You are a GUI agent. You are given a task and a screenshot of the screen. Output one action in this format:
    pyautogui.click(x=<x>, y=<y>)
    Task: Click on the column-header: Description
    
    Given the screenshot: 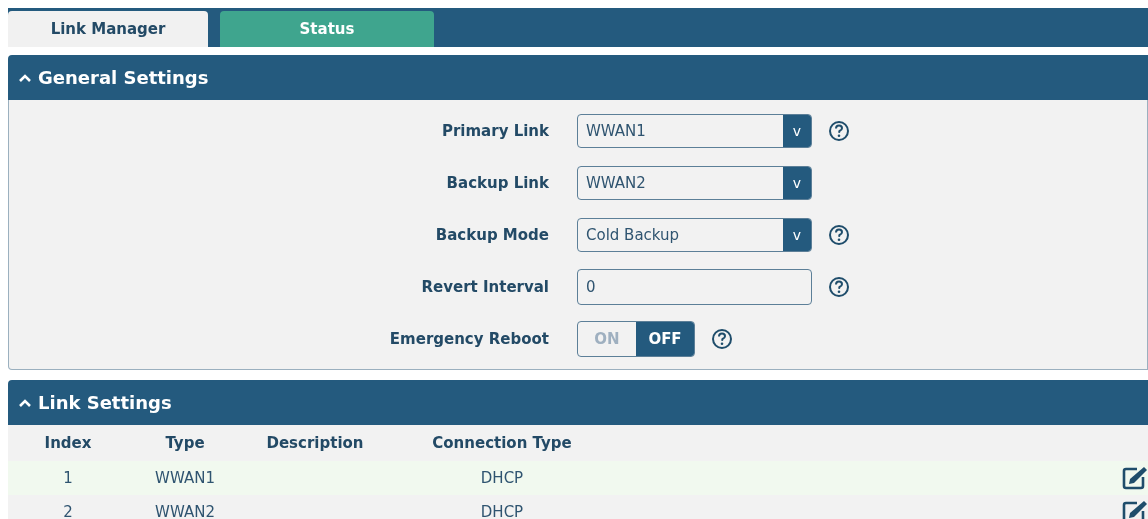 What is the action you would take?
    pyautogui.click(x=315, y=443)
    